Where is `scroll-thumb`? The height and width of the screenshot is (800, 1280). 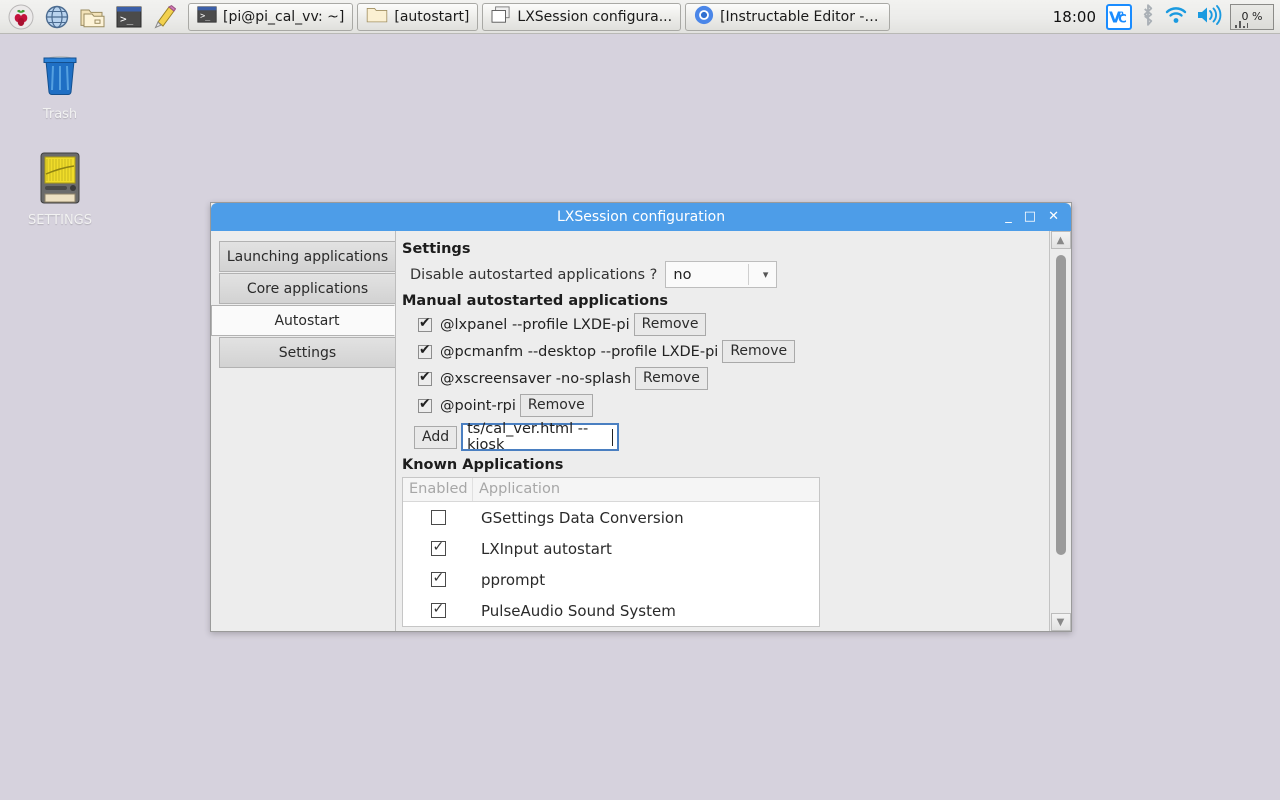 scroll-thumb is located at coordinates (1060, 405).